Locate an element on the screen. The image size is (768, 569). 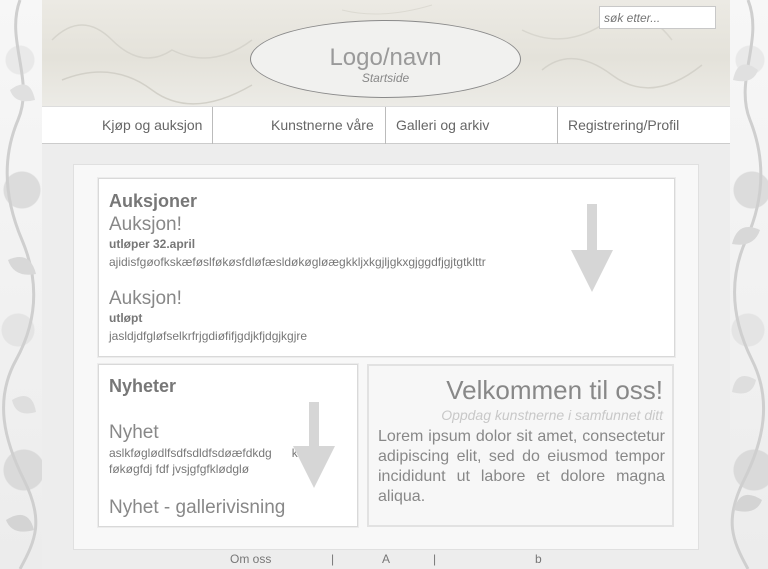
footer-link-about: Om oss is located at coordinates (250, 559).